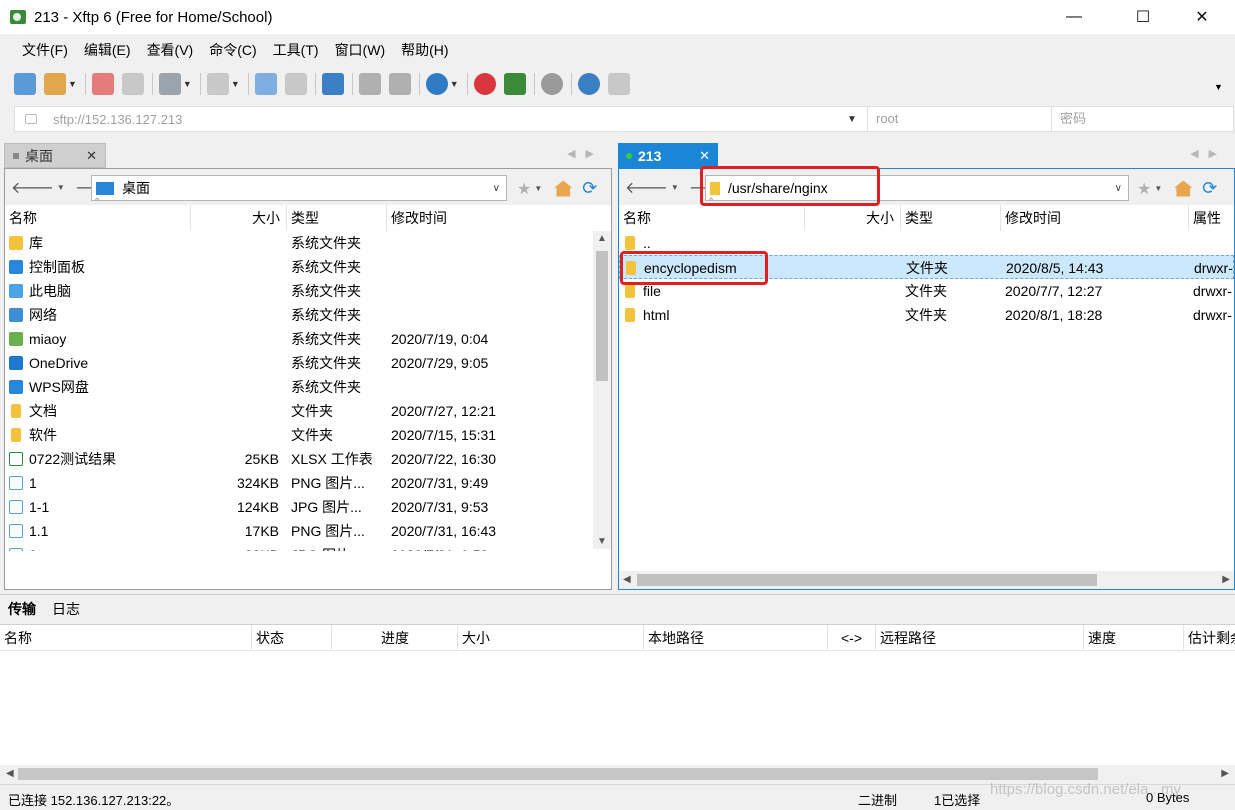  I want to click on scroll-down-icon: ▼, so click(602, 541).